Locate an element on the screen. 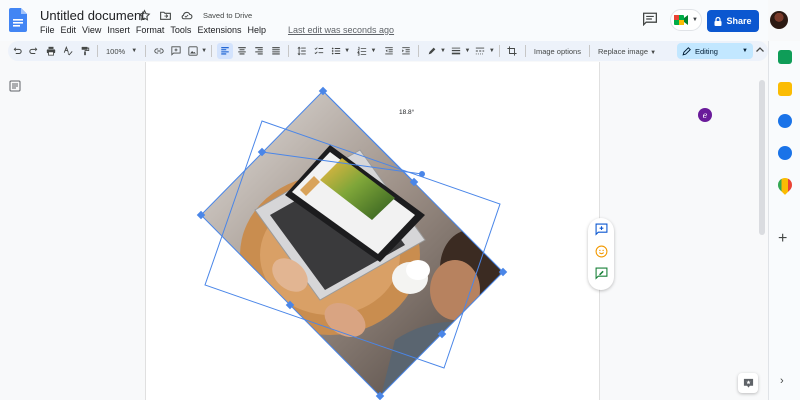 The width and height of the screenshot is (800, 400). star-icon is located at coordinates (144, 15).